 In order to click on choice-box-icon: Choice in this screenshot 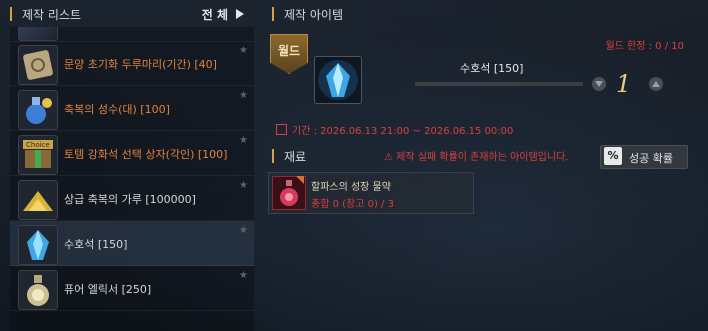, I will do `click(38, 155)`.